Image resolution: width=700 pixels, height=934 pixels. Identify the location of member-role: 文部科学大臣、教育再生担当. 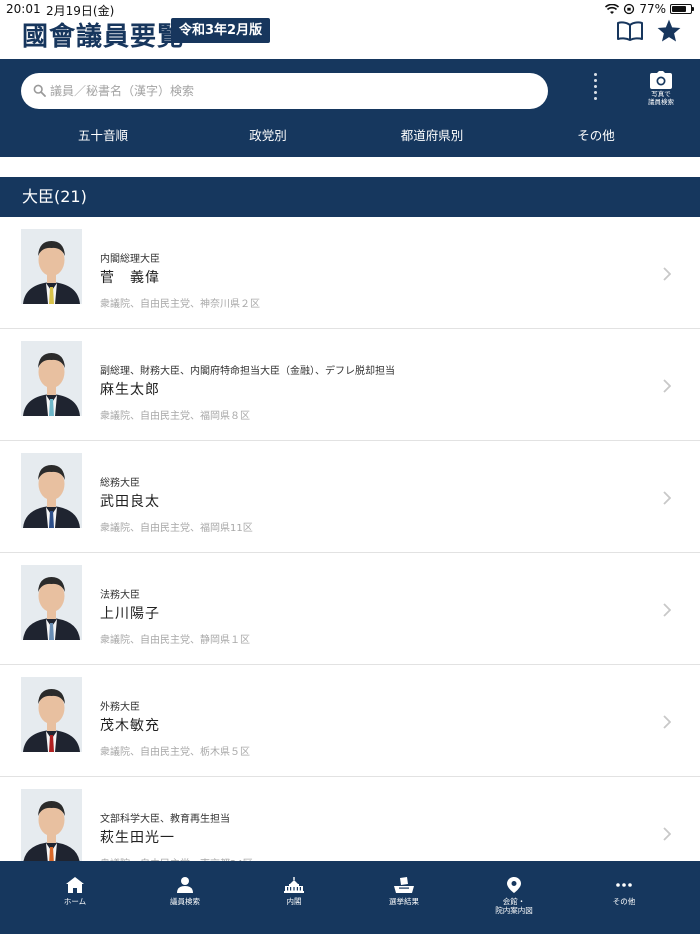
(165, 819).